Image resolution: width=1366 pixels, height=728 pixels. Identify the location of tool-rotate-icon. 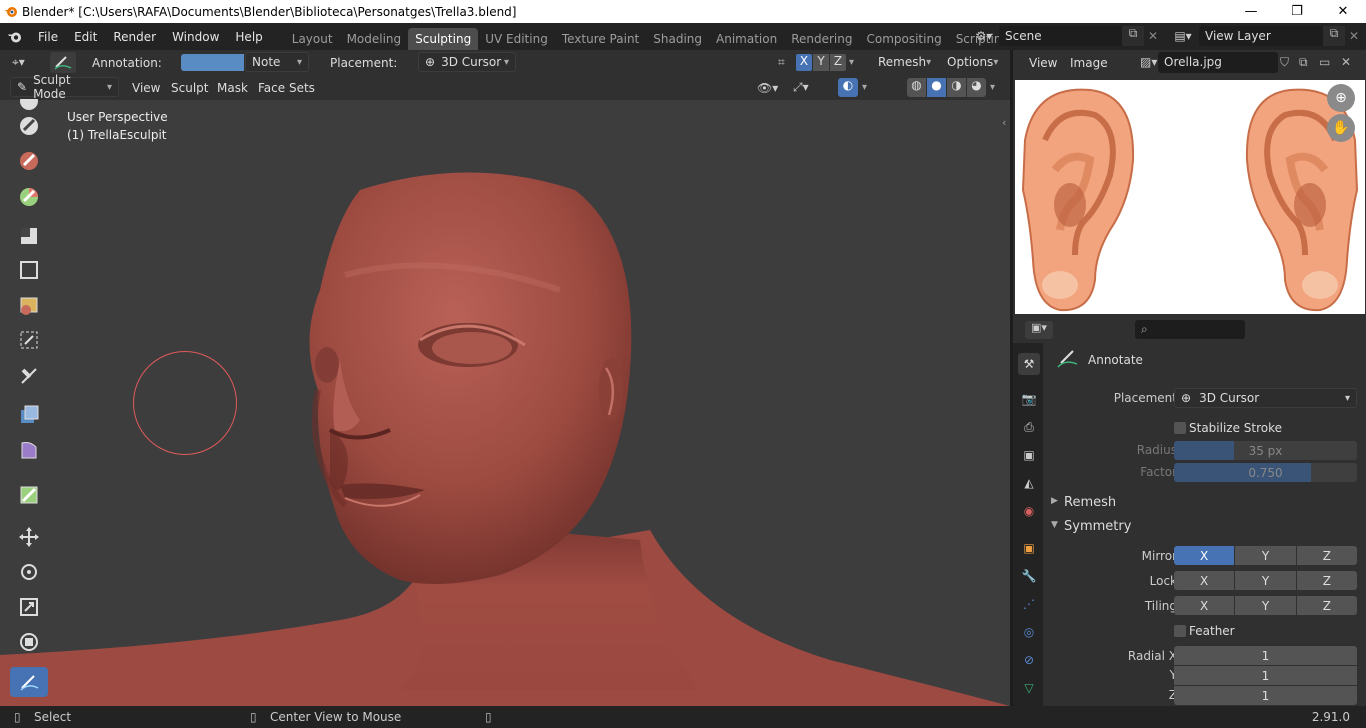
(29, 572).